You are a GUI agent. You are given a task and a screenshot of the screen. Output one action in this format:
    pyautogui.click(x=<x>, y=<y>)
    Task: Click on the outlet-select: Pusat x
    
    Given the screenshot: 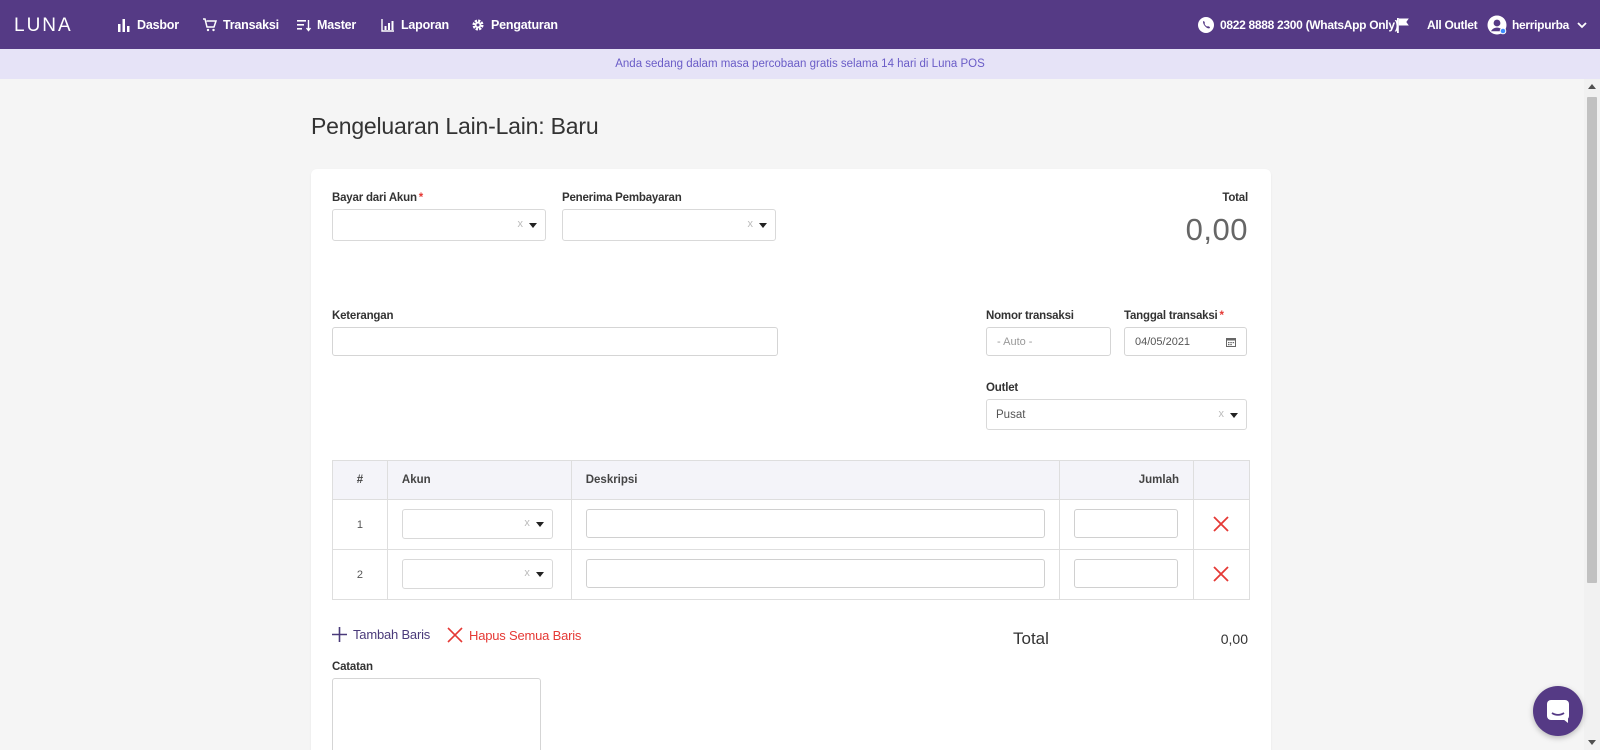 What is the action you would take?
    pyautogui.click(x=1116, y=414)
    